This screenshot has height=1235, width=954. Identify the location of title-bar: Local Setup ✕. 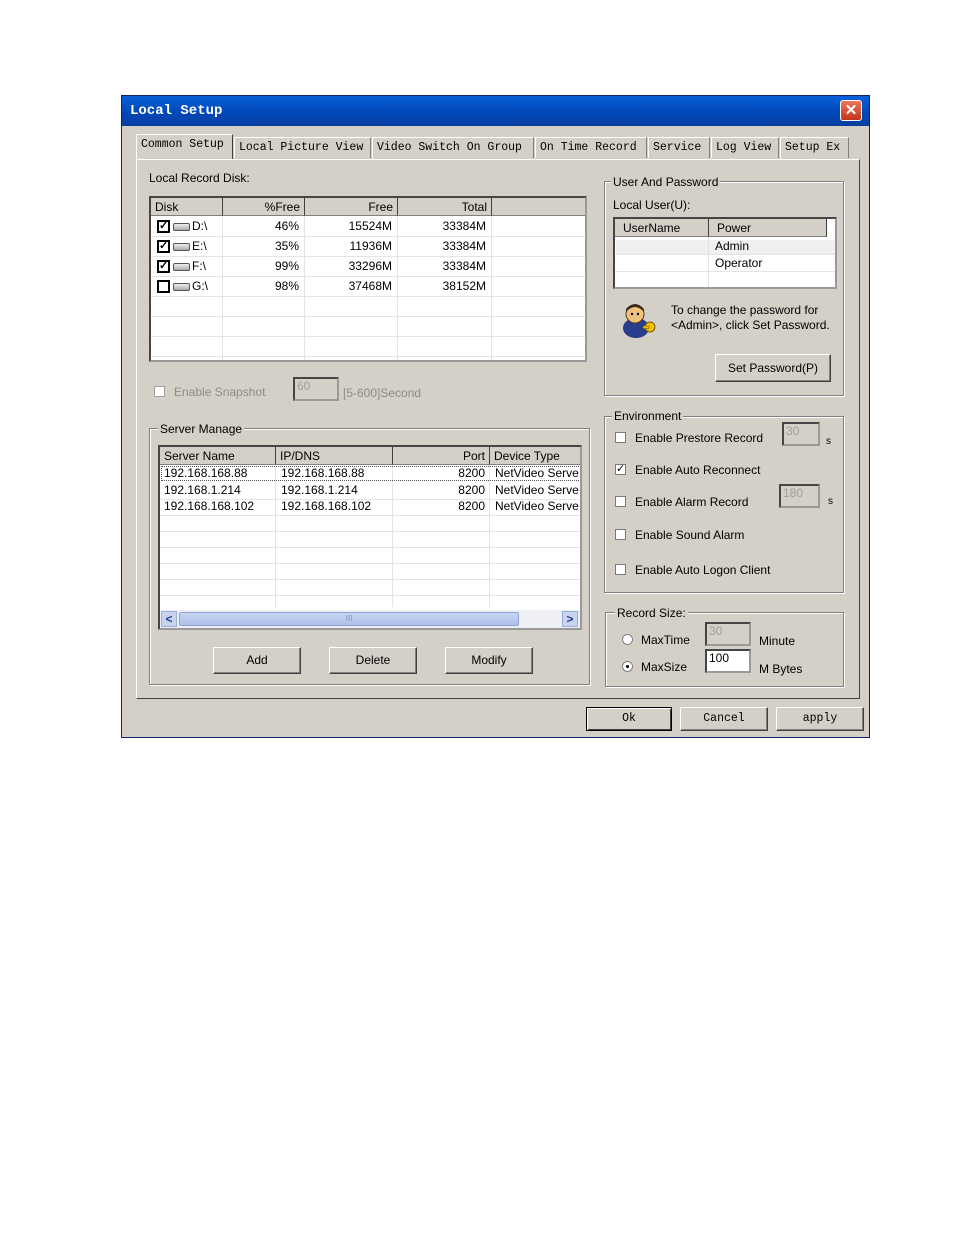
(495, 111).